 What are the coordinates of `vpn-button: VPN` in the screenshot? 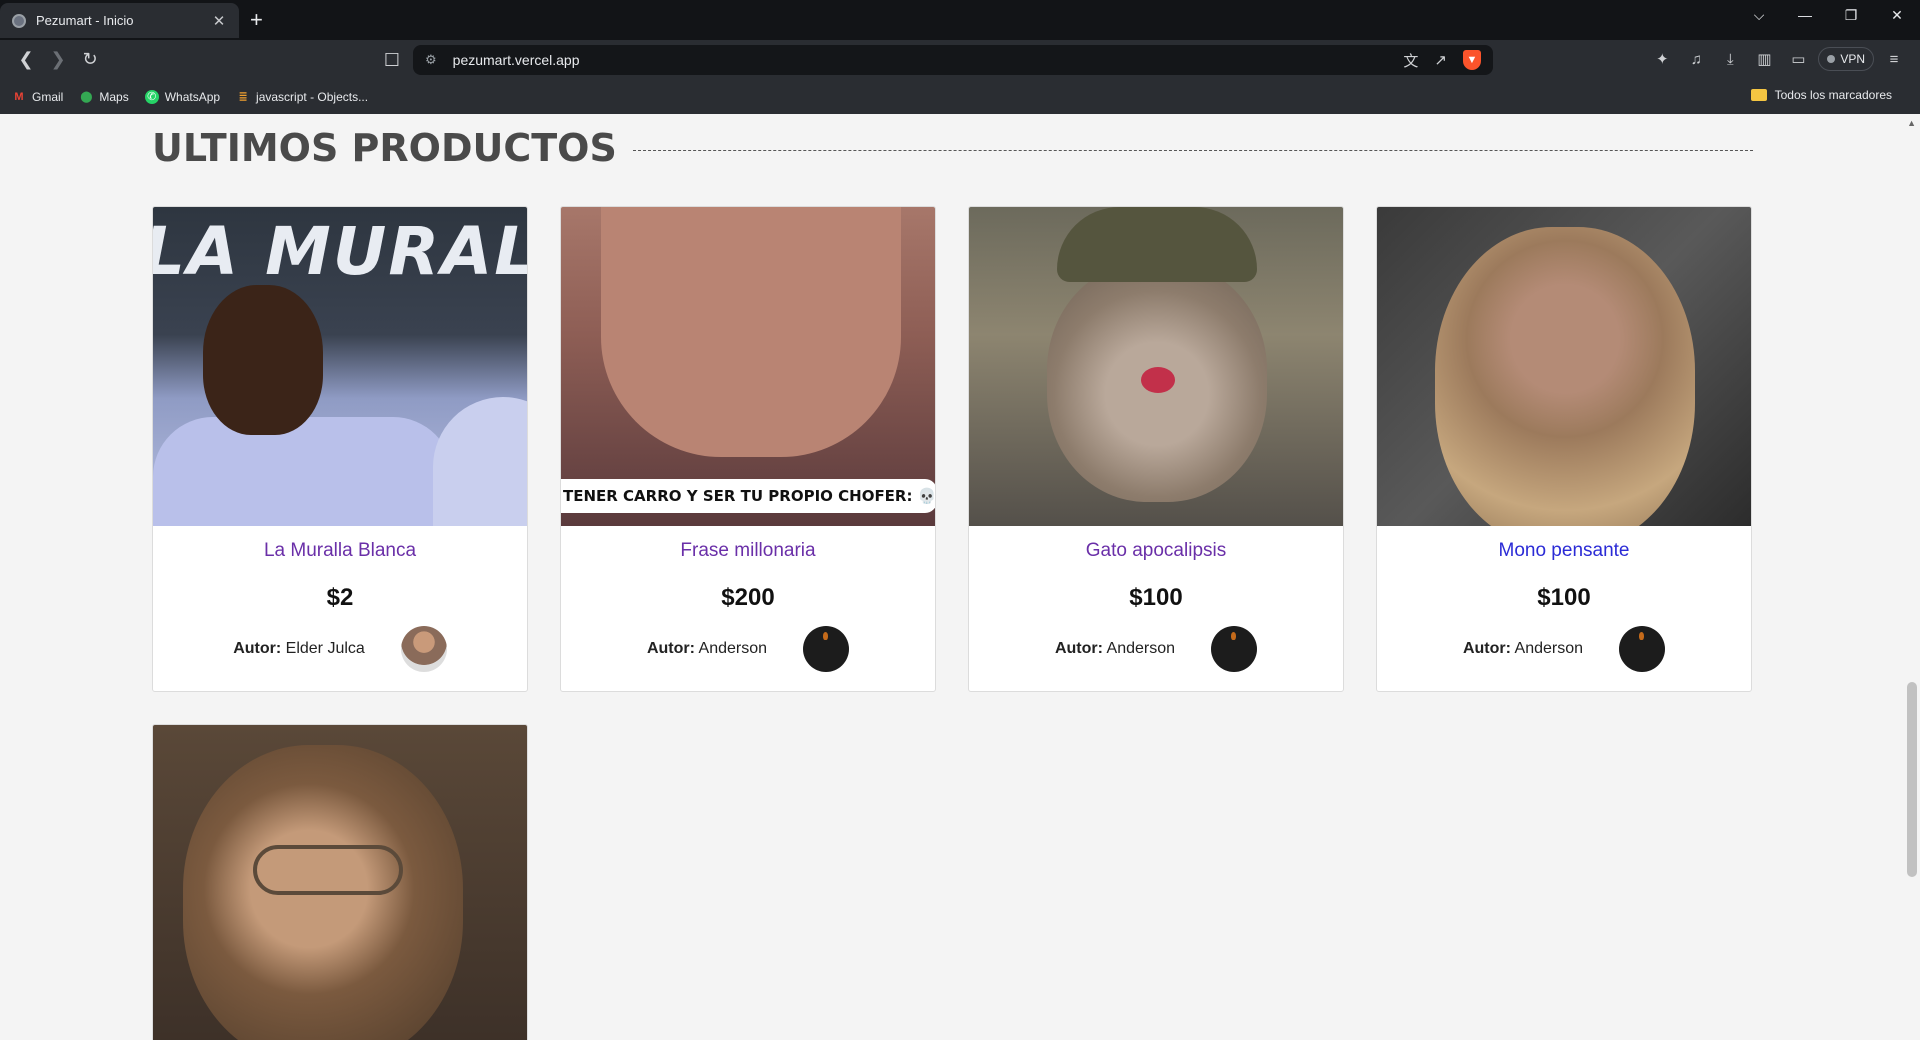 It's located at (1846, 59).